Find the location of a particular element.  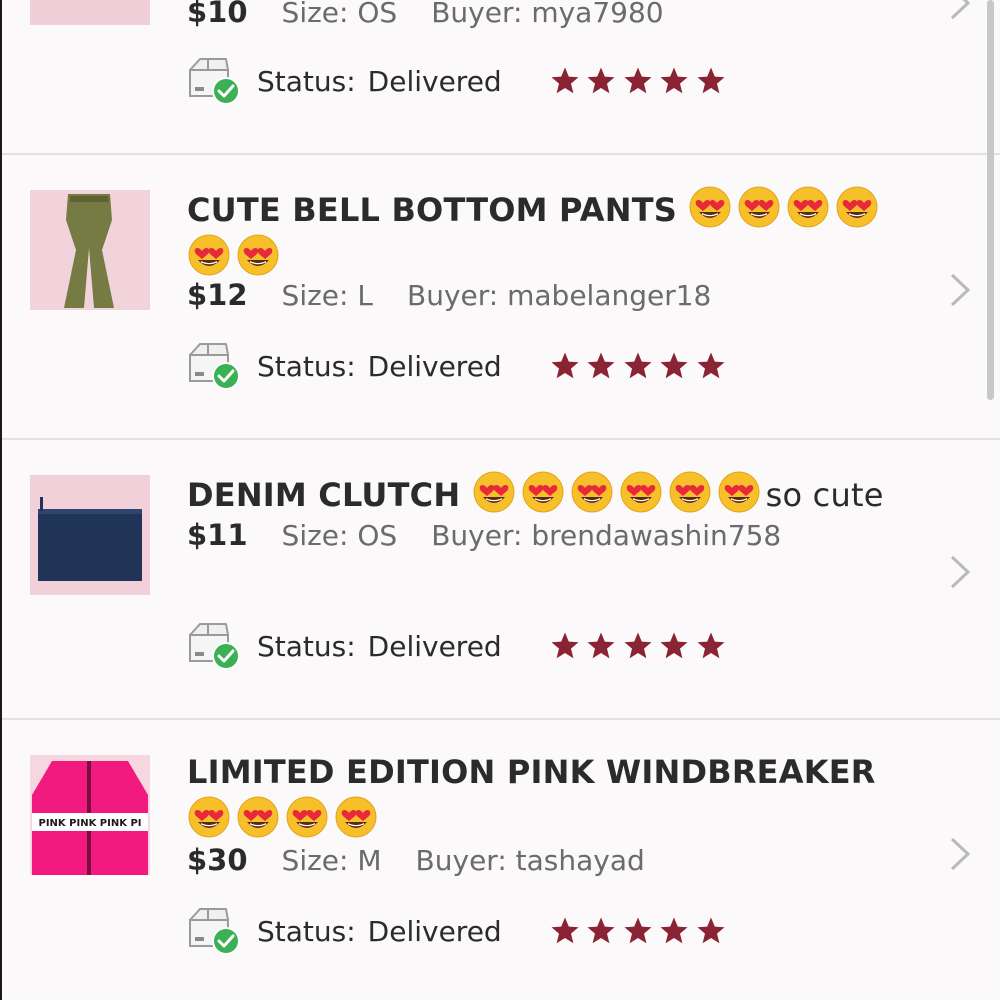

order-meta: $30 Size: M Buyer: tashayad is located at coordinates (433, 860).